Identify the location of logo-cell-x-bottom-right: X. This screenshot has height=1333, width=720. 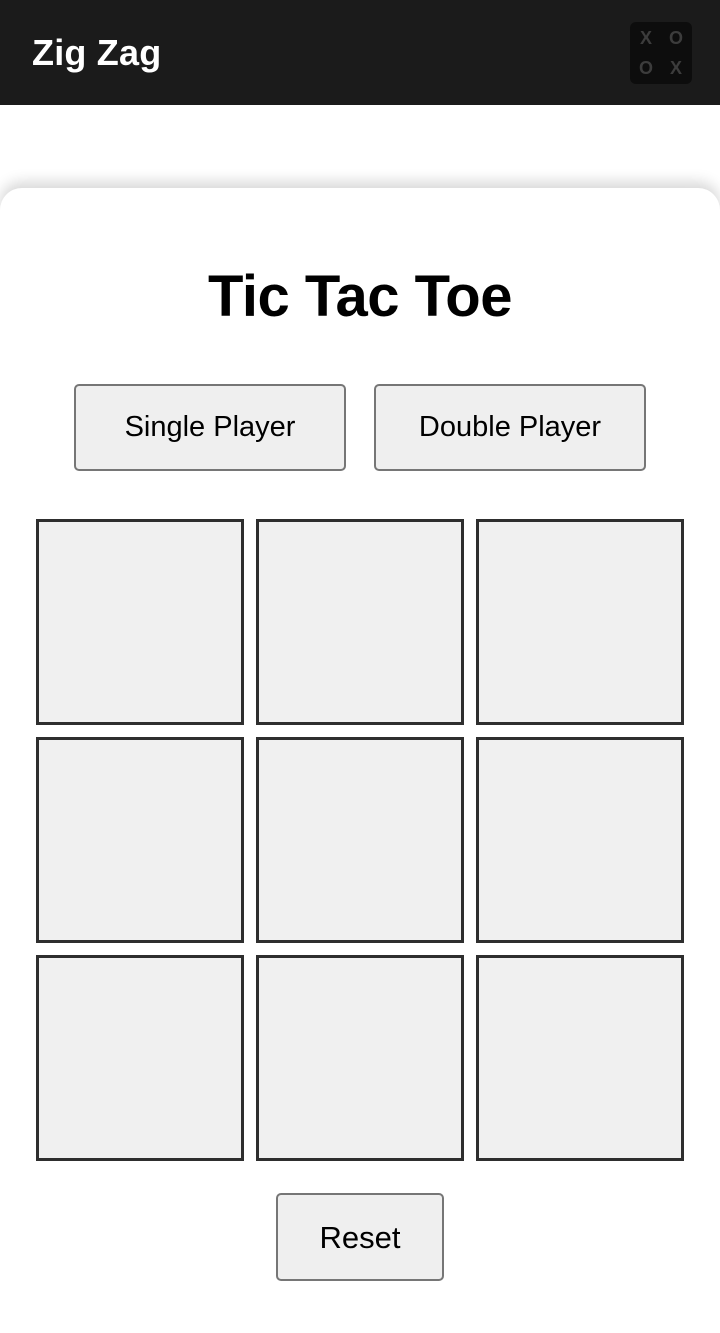
(676, 67).